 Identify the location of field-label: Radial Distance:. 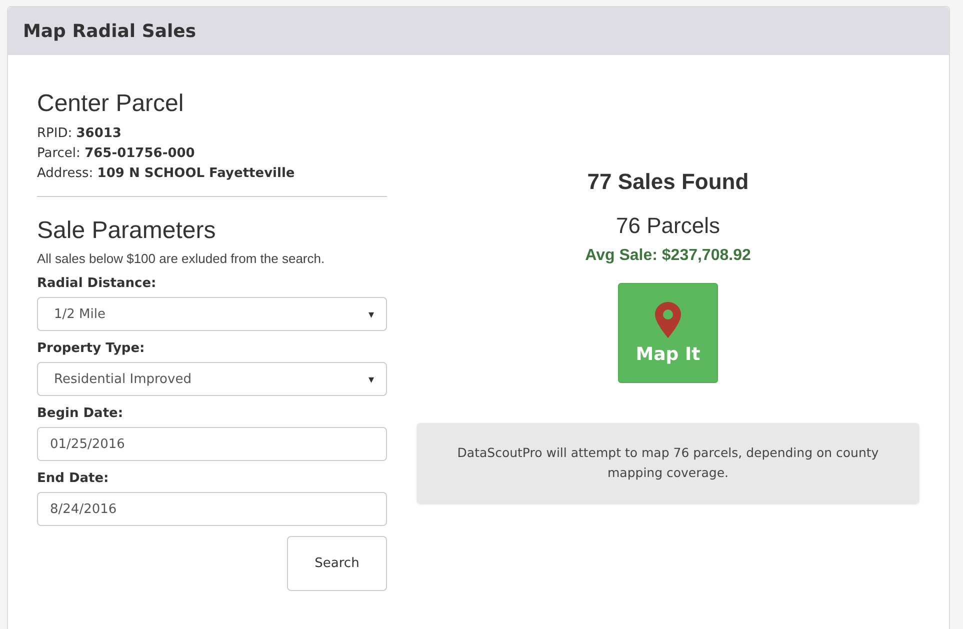
(97, 283).